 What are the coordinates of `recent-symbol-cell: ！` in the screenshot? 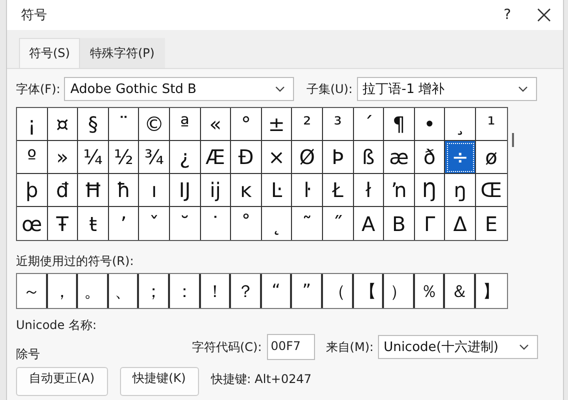 It's located at (216, 291).